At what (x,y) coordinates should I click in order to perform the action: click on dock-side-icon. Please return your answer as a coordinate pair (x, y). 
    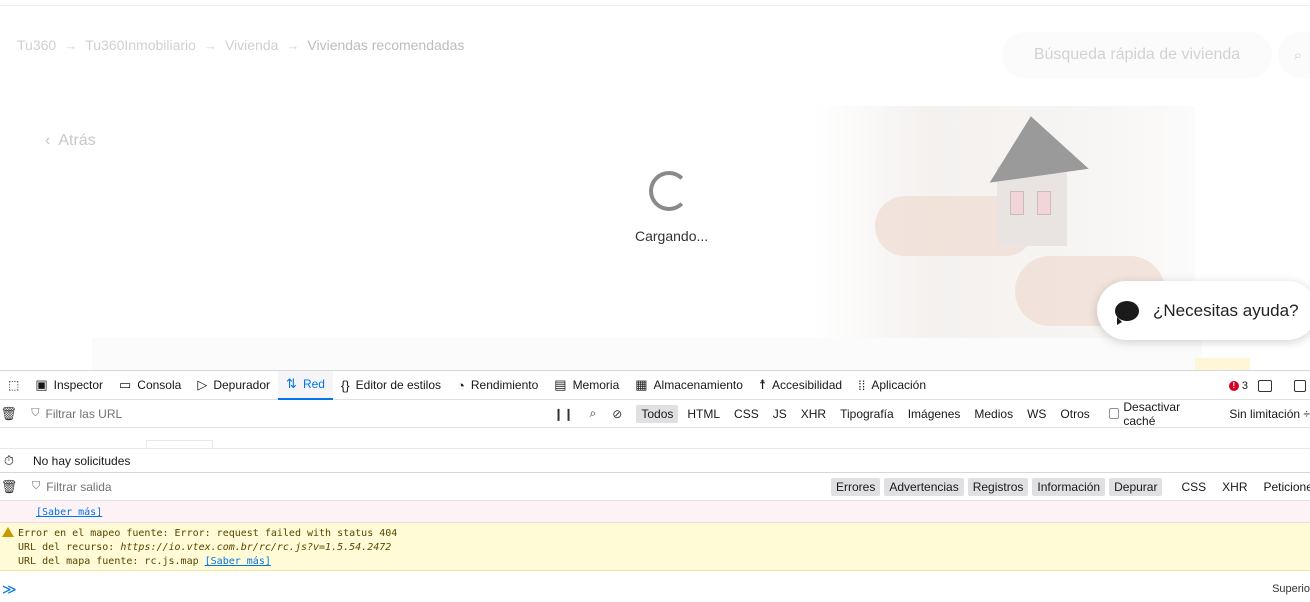
    Looking at the image, I should click on (1300, 385).